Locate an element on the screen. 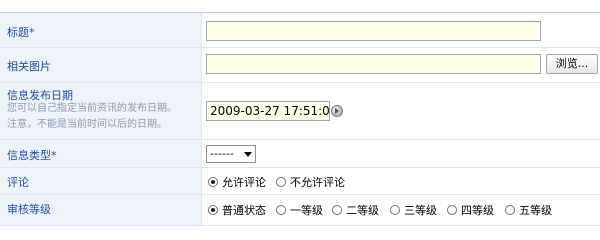 This screenshot has height=240, width=600. radio-label: 五等级 is located at coordinates (535, 210).